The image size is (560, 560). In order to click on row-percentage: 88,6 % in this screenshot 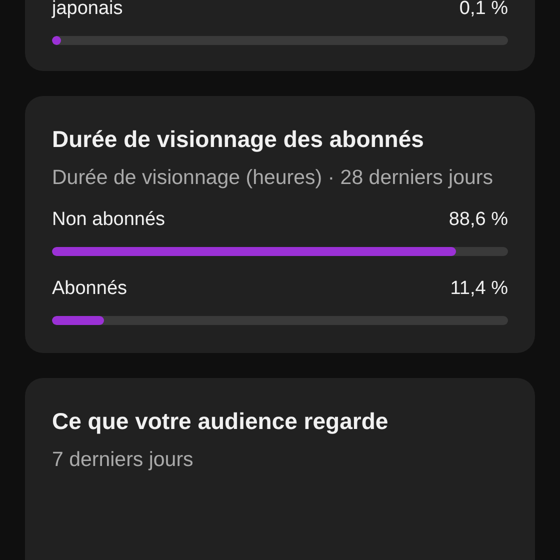, I will do `click(478, 220)`.